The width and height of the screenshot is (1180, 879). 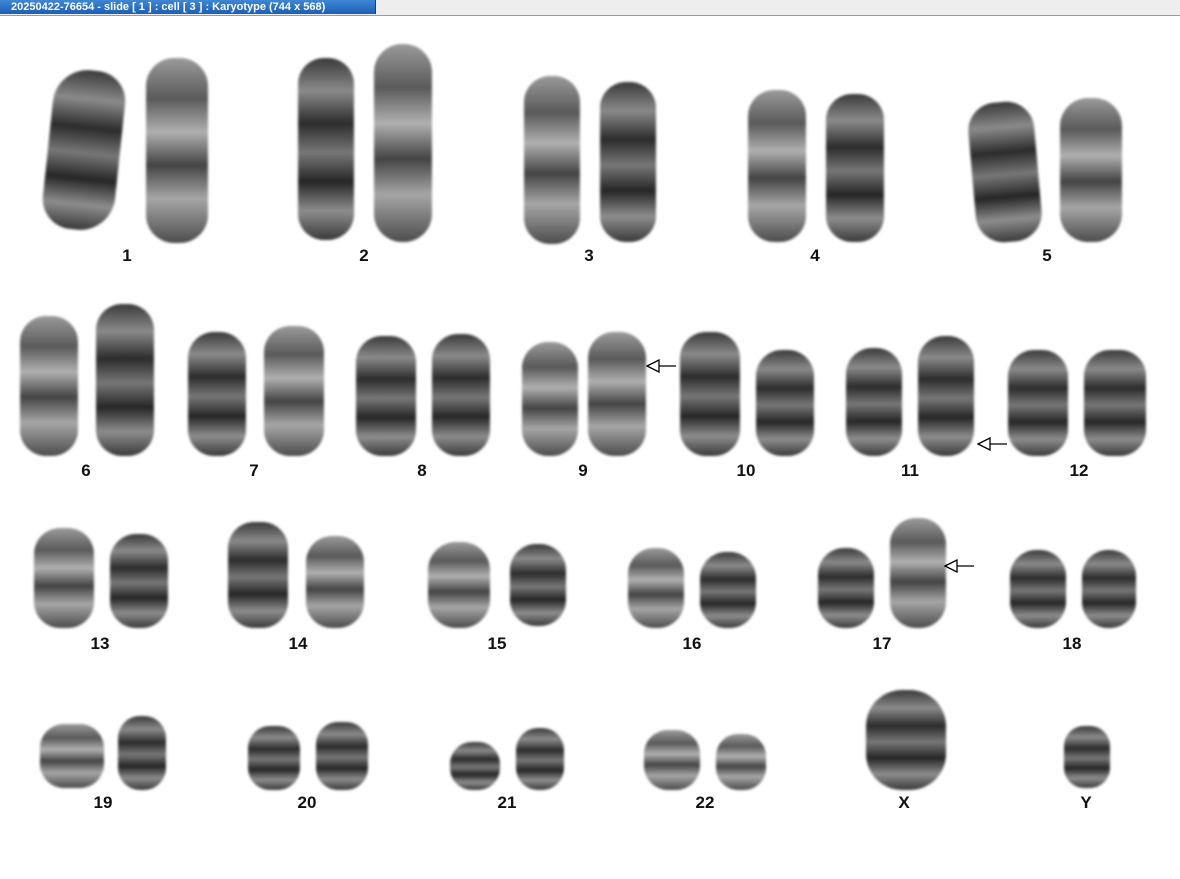 What do you see at coordinates (1038, 589) in the screenshot?
I see `chromosome-18-a` at bounding box center [1038, 589].